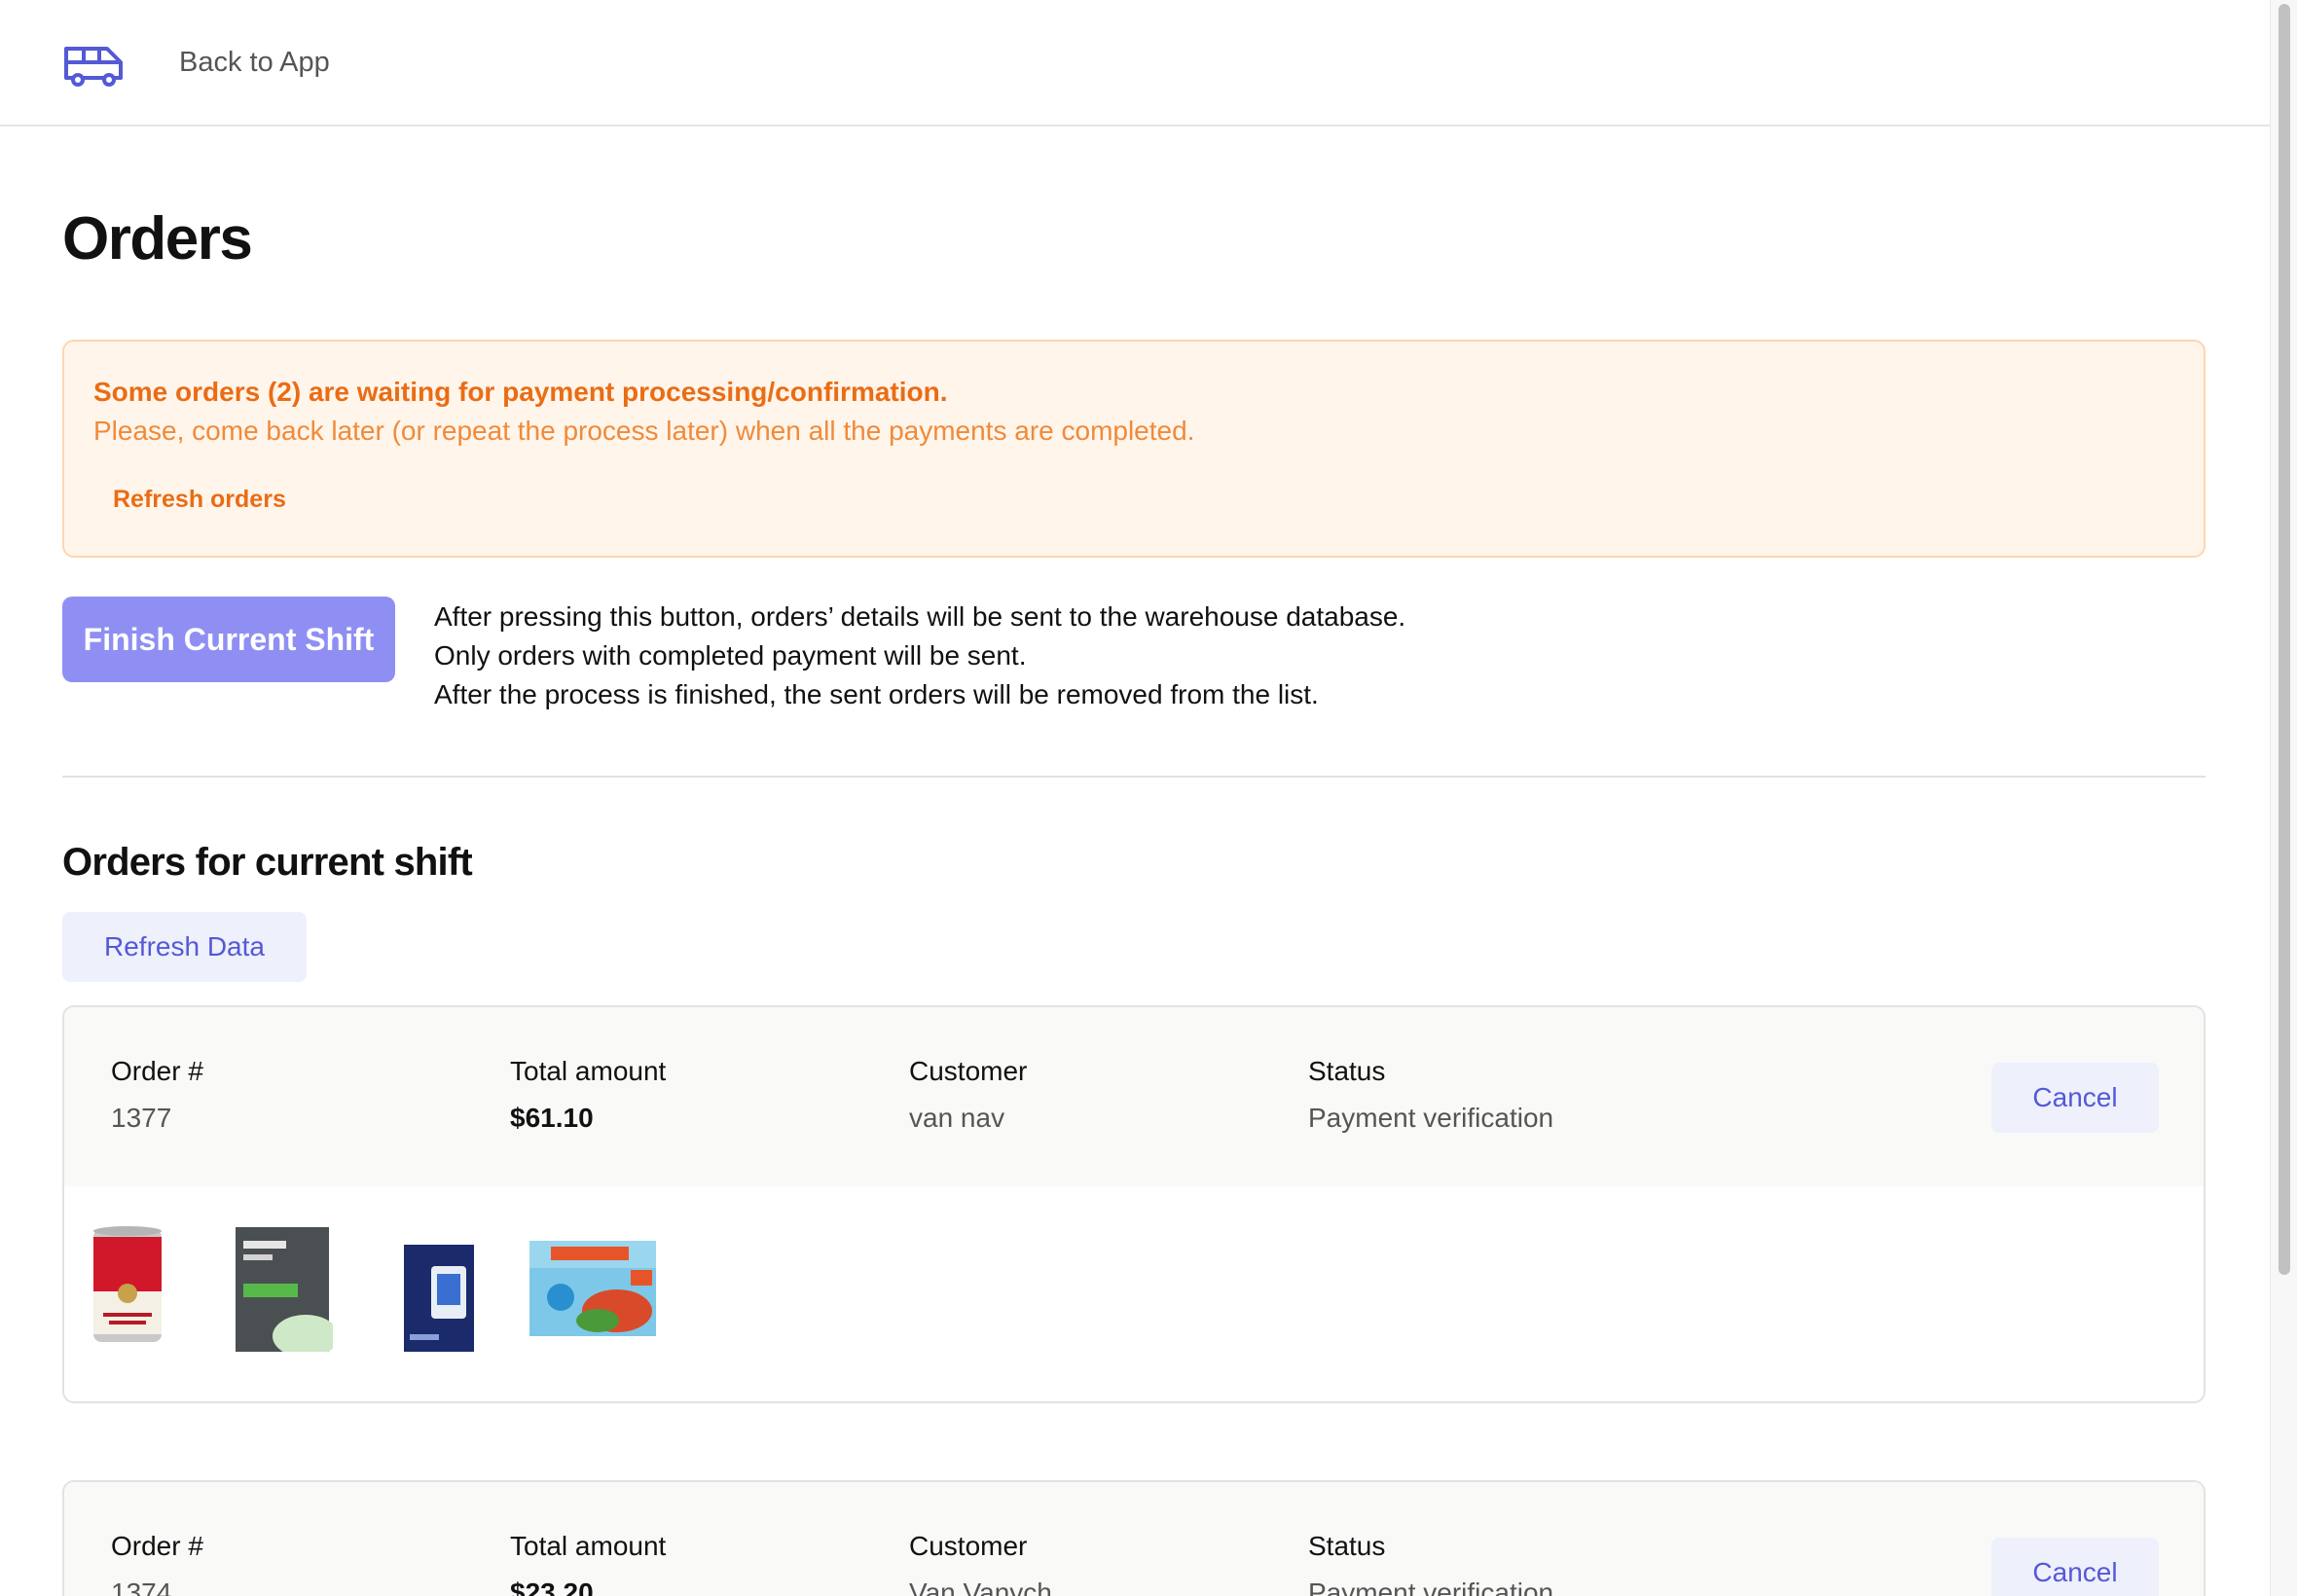 This screenshot has height=1596, width=2297. What do you see at coordinates (141, 1587) in the screenshot?
I see `order-number-value: 1374` at bounding box center [141, 1587].